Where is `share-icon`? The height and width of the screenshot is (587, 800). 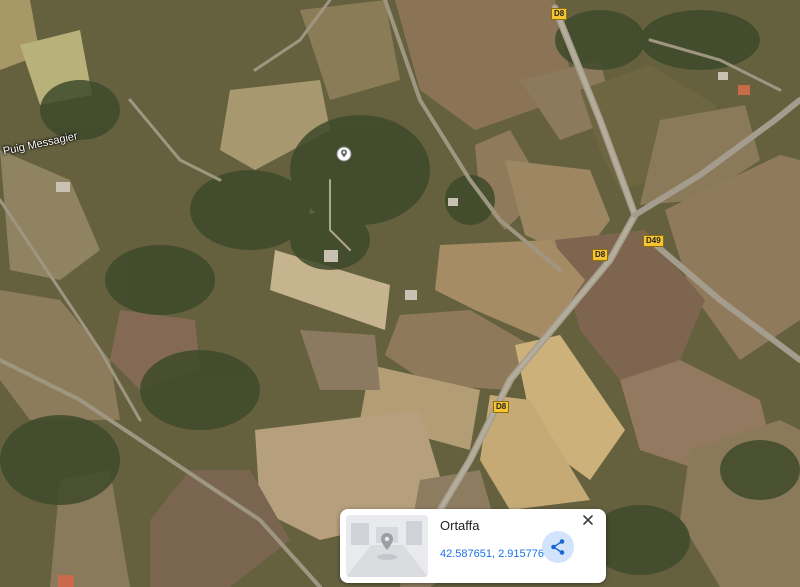
share-icon is located at coordinates (558, 547).